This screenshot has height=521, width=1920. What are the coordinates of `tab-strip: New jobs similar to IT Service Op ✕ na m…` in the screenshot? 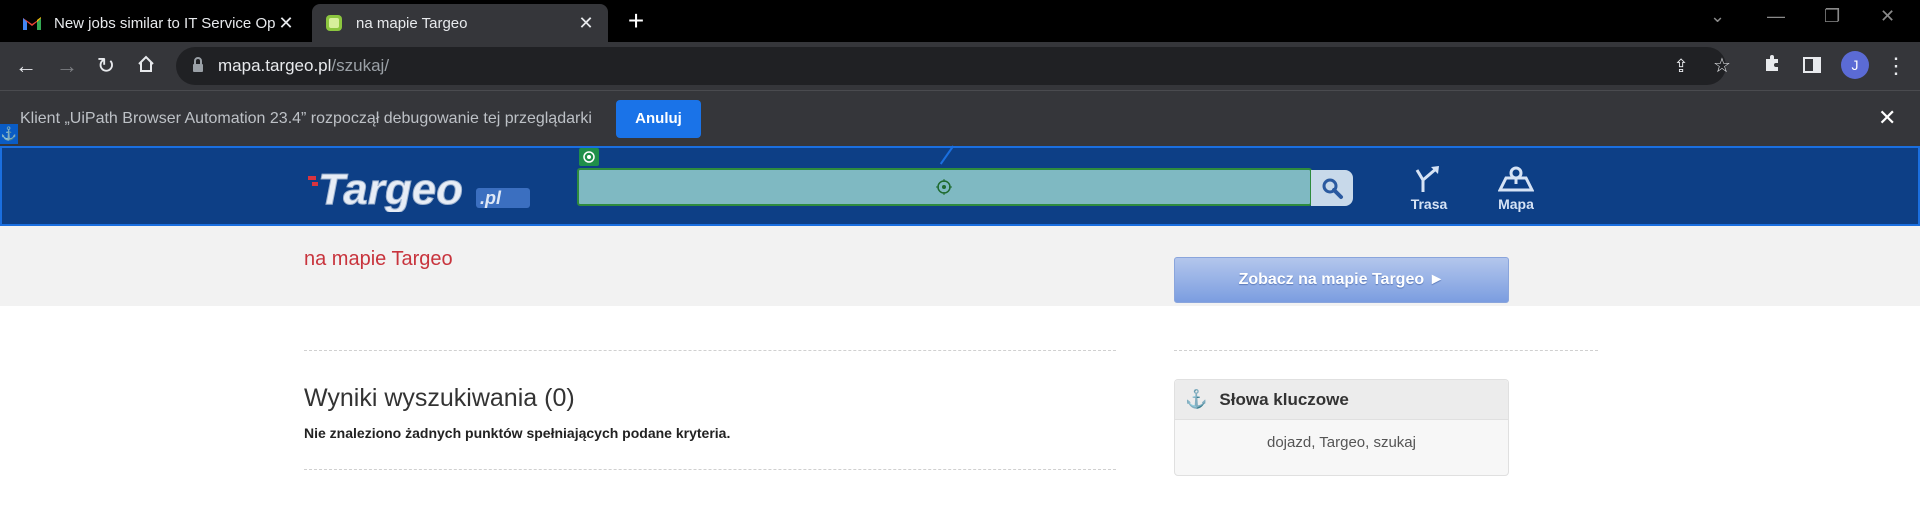 It's located at (960, 21).